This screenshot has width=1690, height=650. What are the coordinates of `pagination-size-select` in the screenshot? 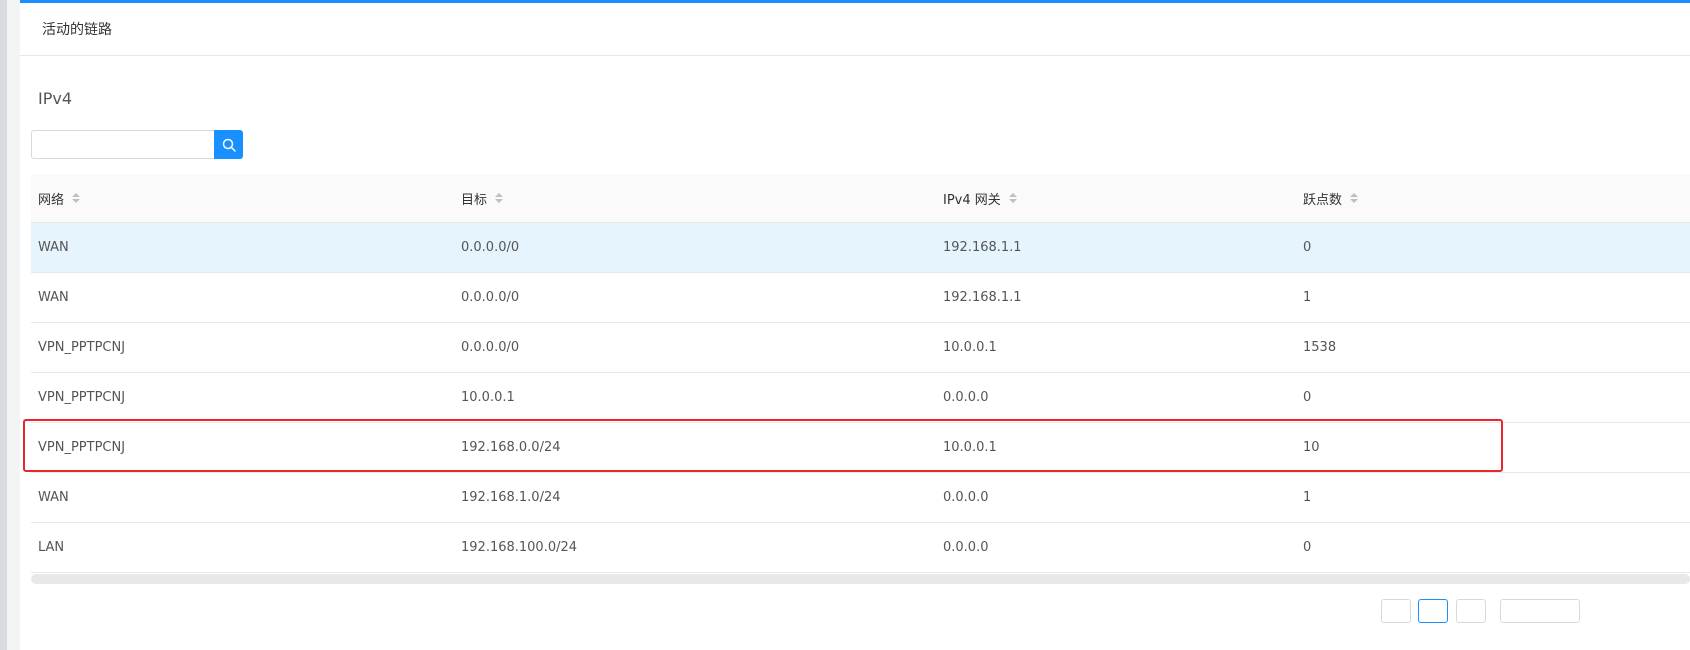 It's located at (1540, 611).